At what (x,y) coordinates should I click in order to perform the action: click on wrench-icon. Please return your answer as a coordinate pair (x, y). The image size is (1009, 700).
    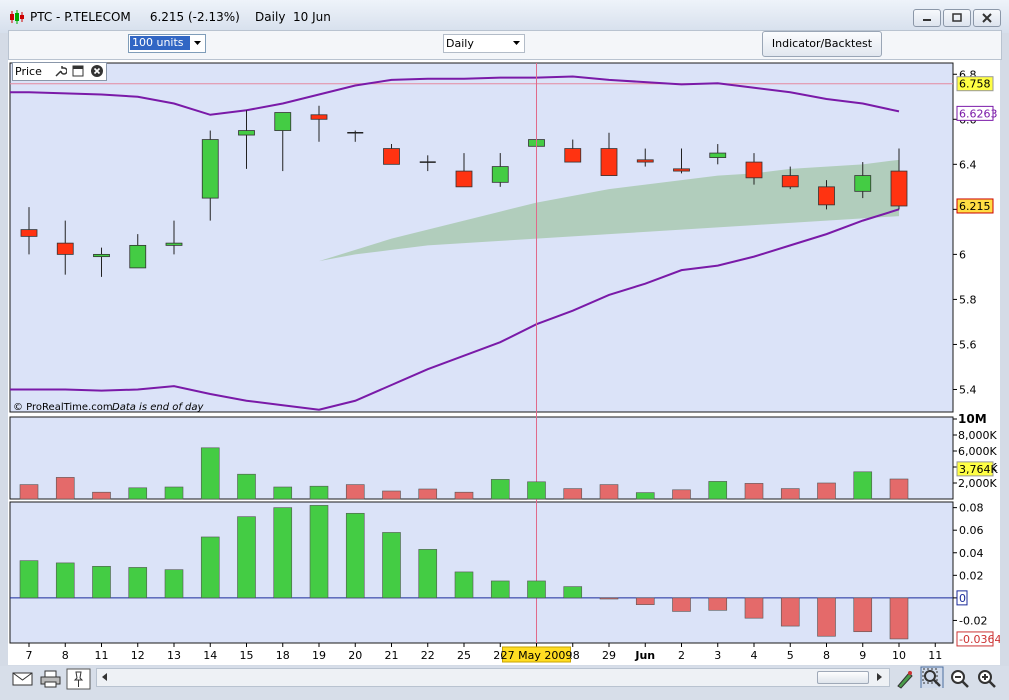
    Looking at the image, I should click on (60, 71).